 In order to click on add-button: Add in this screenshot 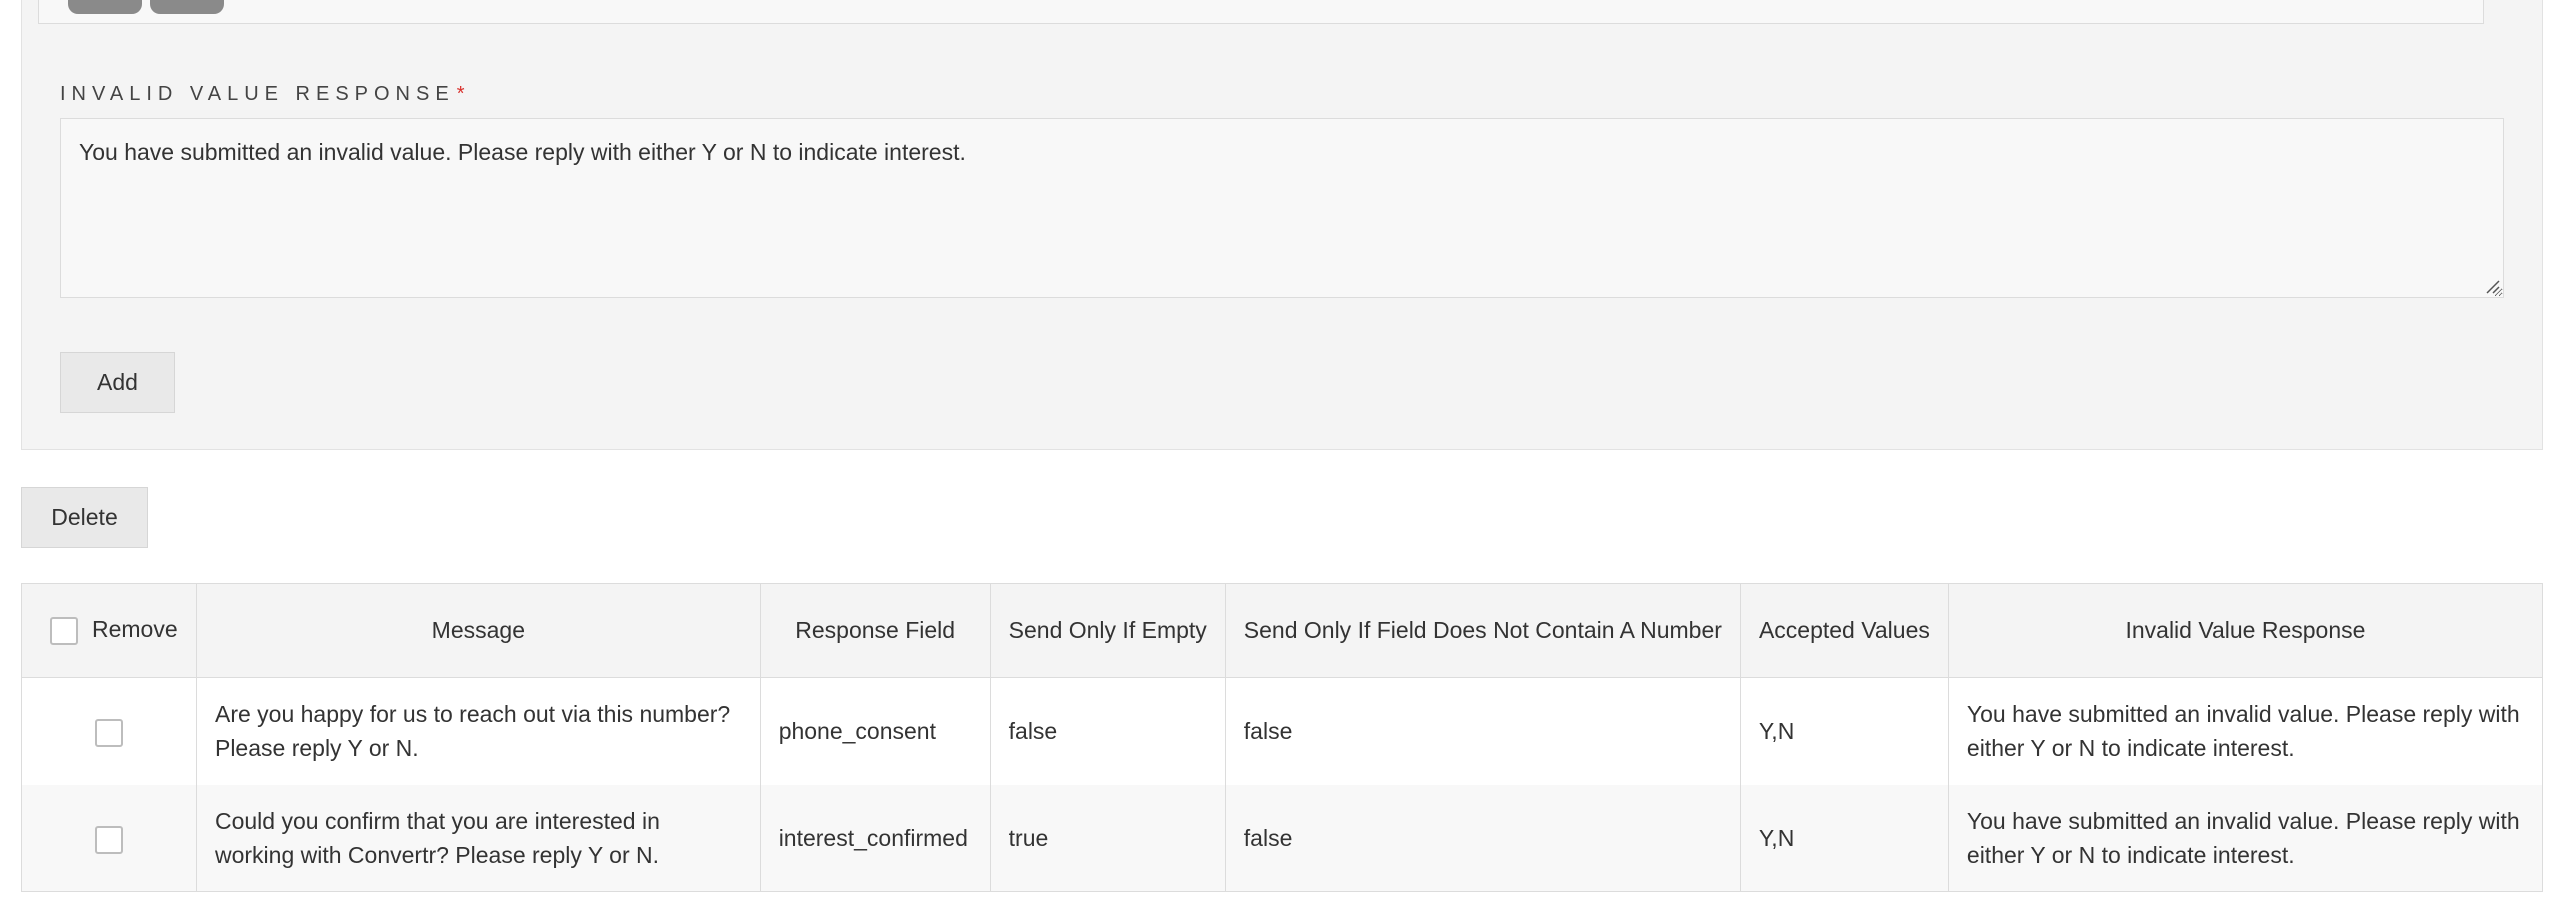, I will do `click(117, 382)`.